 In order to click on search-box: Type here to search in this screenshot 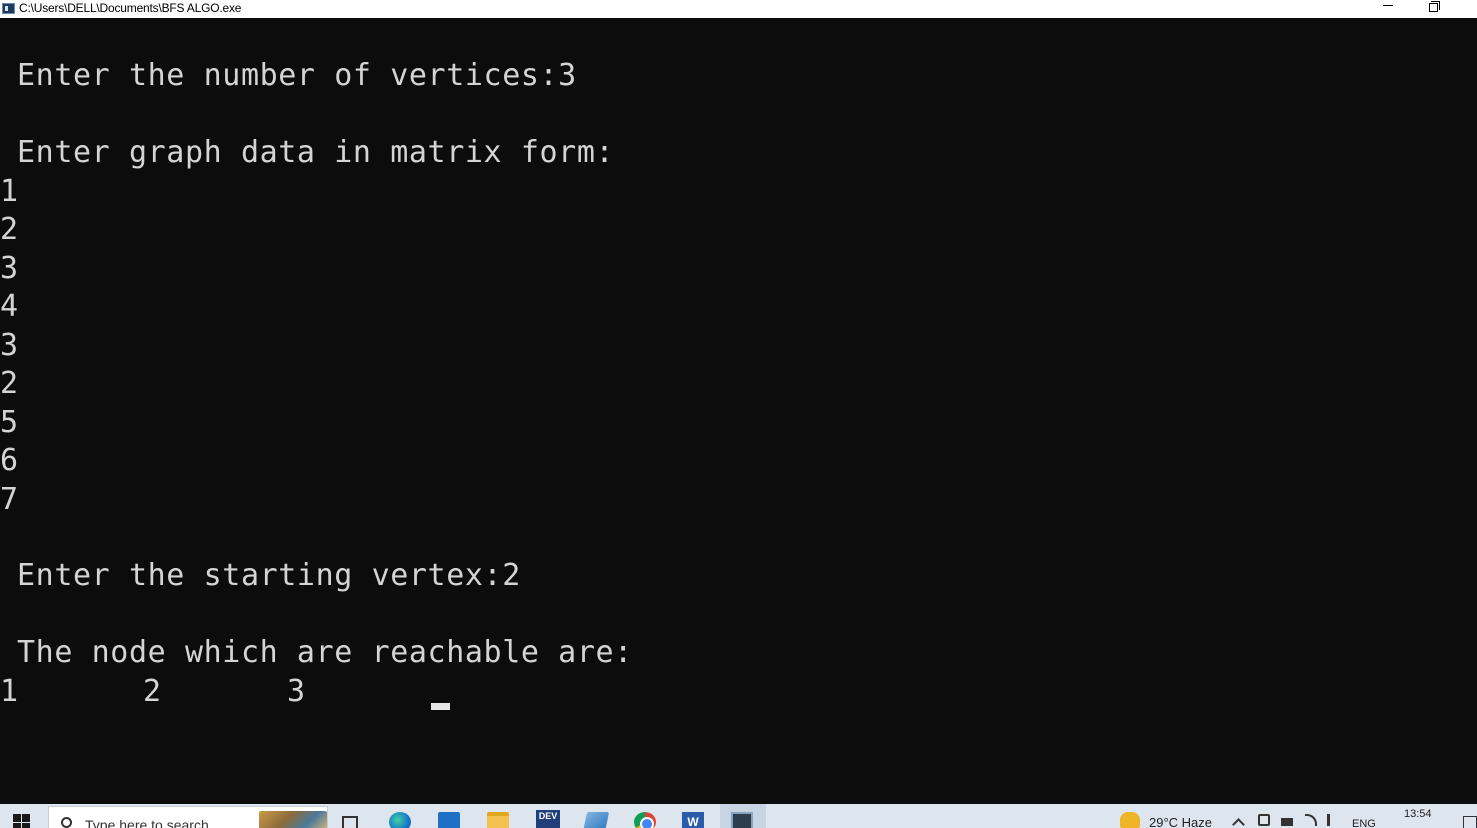, I will do `click(188, 817)`.